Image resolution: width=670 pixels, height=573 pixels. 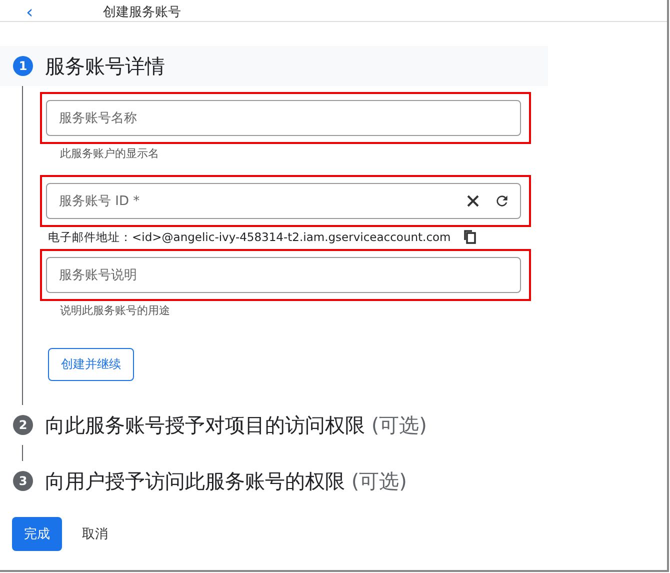 I want to click on copy-icon, so click(x=469, y=237).